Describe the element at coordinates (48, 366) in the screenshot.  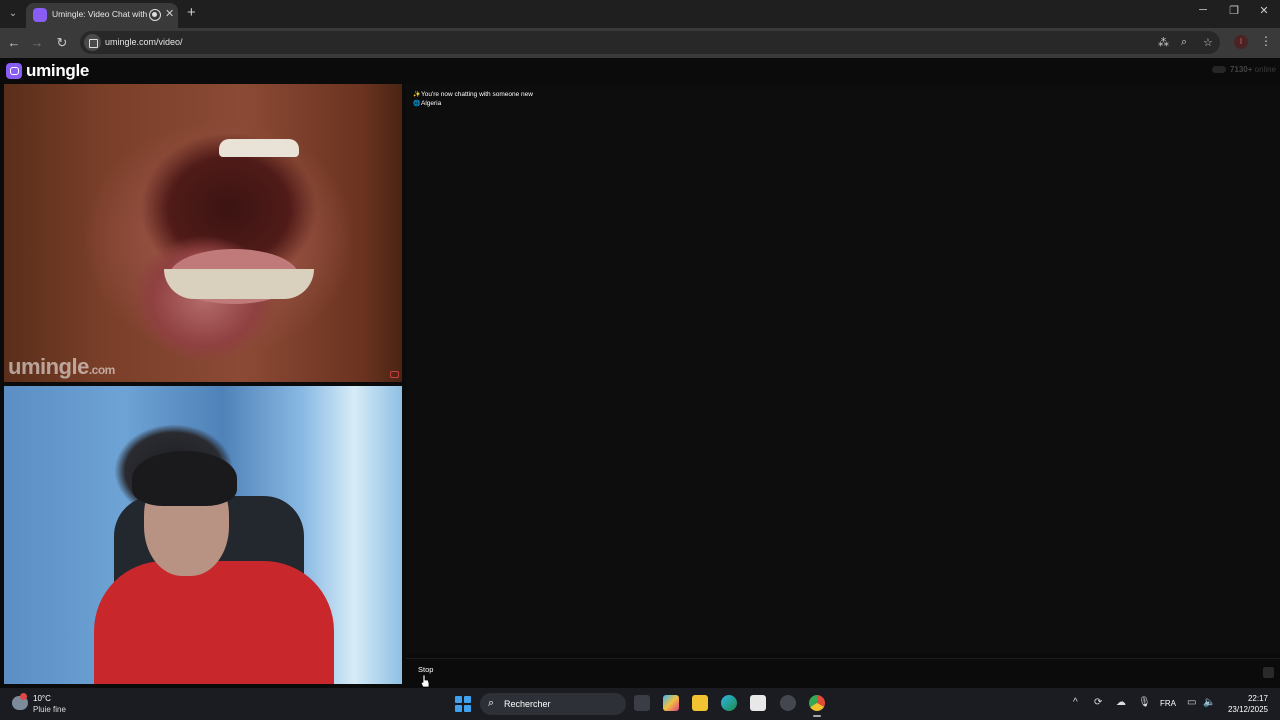
I see `watermark-main: umingle` at that location.